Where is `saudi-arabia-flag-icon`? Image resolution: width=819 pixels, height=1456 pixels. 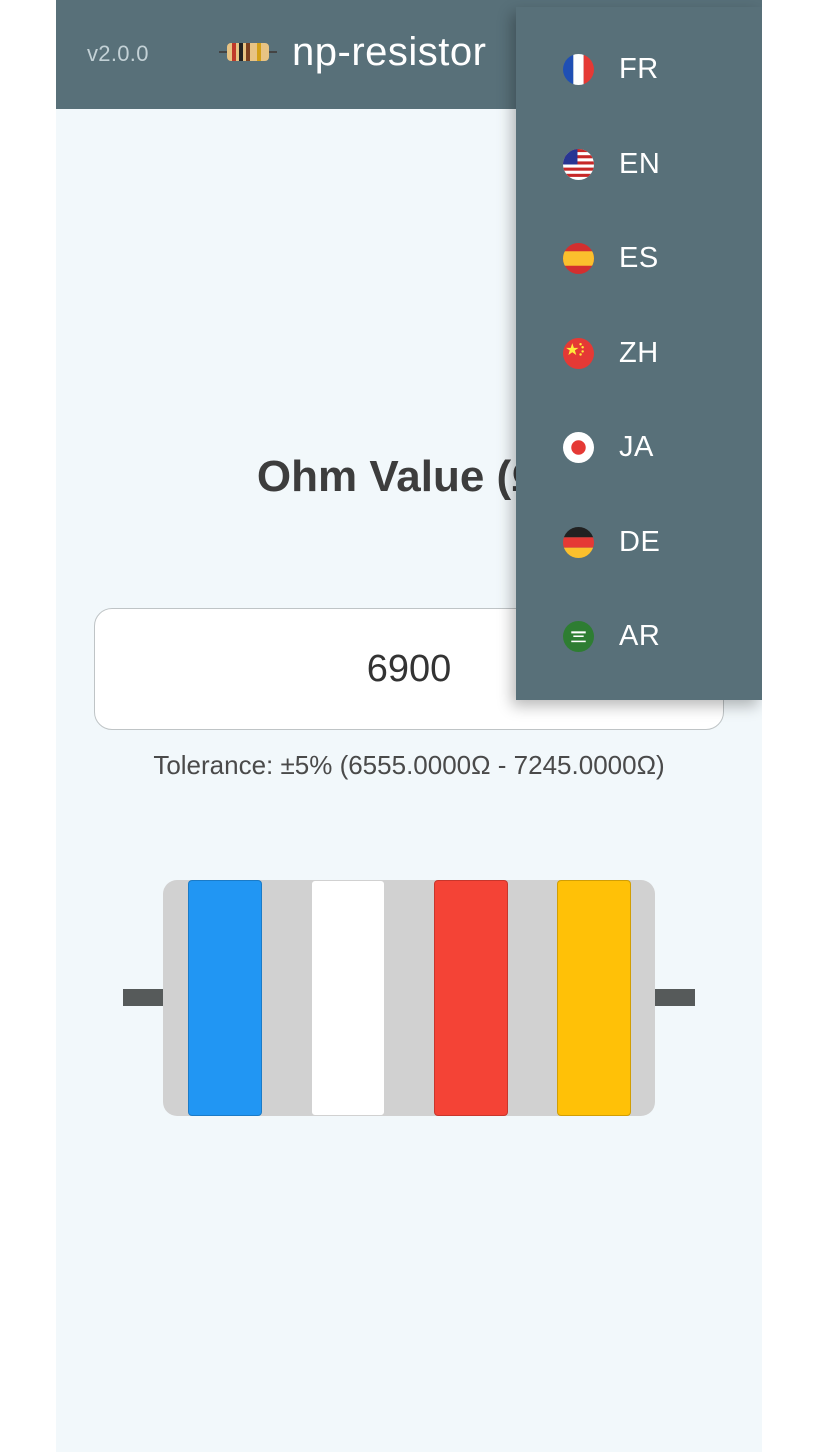
saudi-arabia-flag-icon is located at coordinates (578, 636).